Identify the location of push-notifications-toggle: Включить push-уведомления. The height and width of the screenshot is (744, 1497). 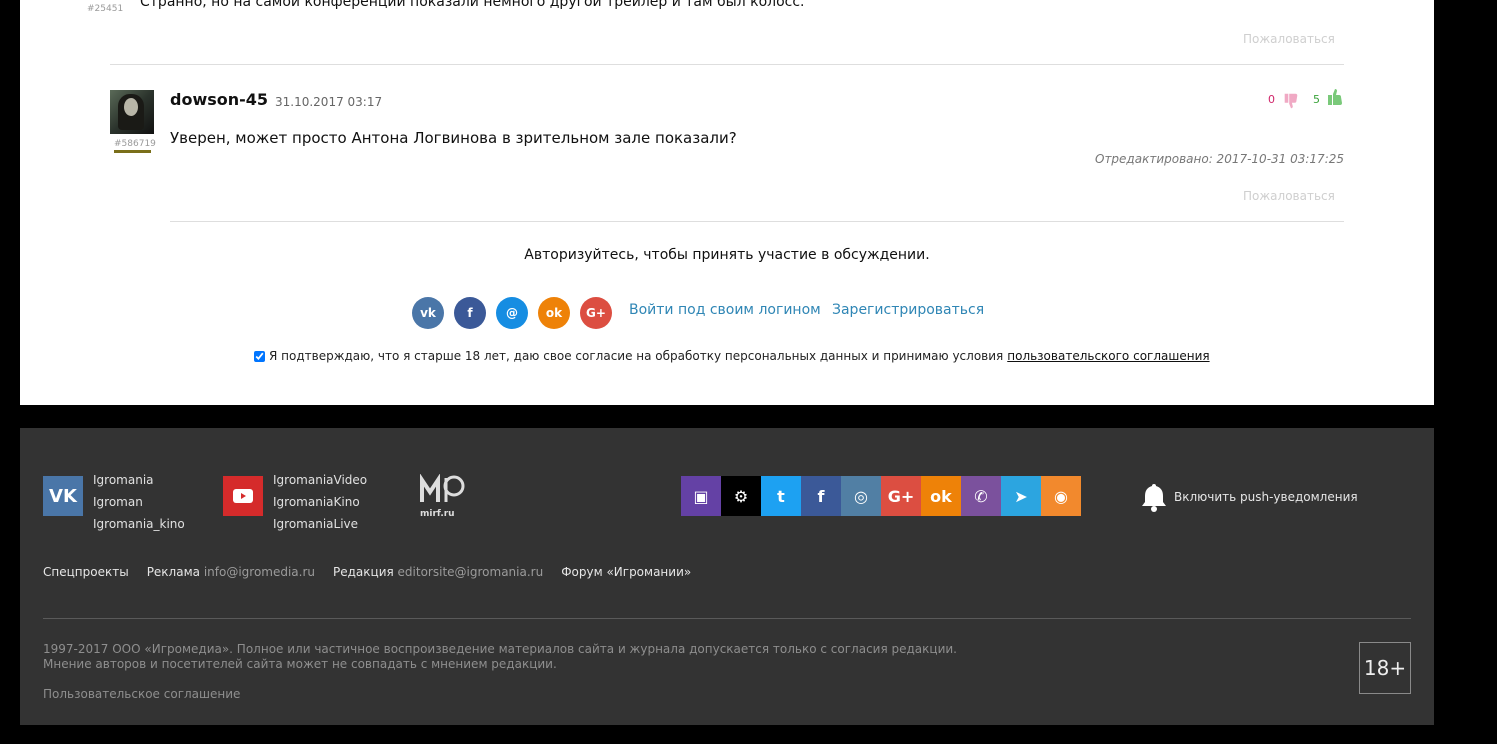
(1249, 497).